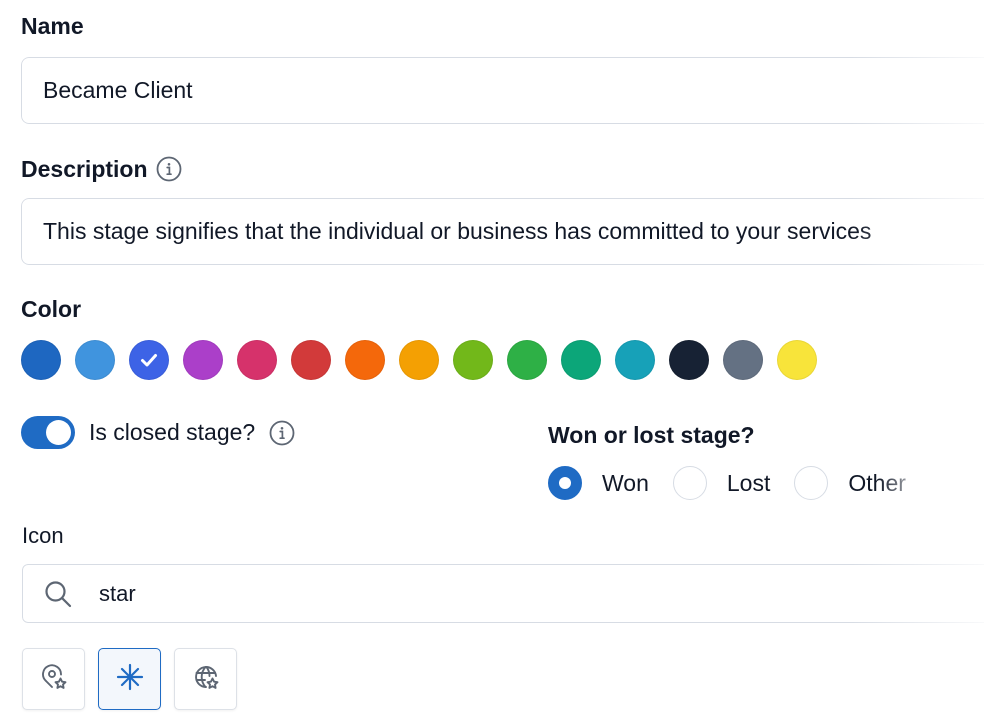  I want to click on closed-stage-row: Is closed stage?, so click(158, 432).